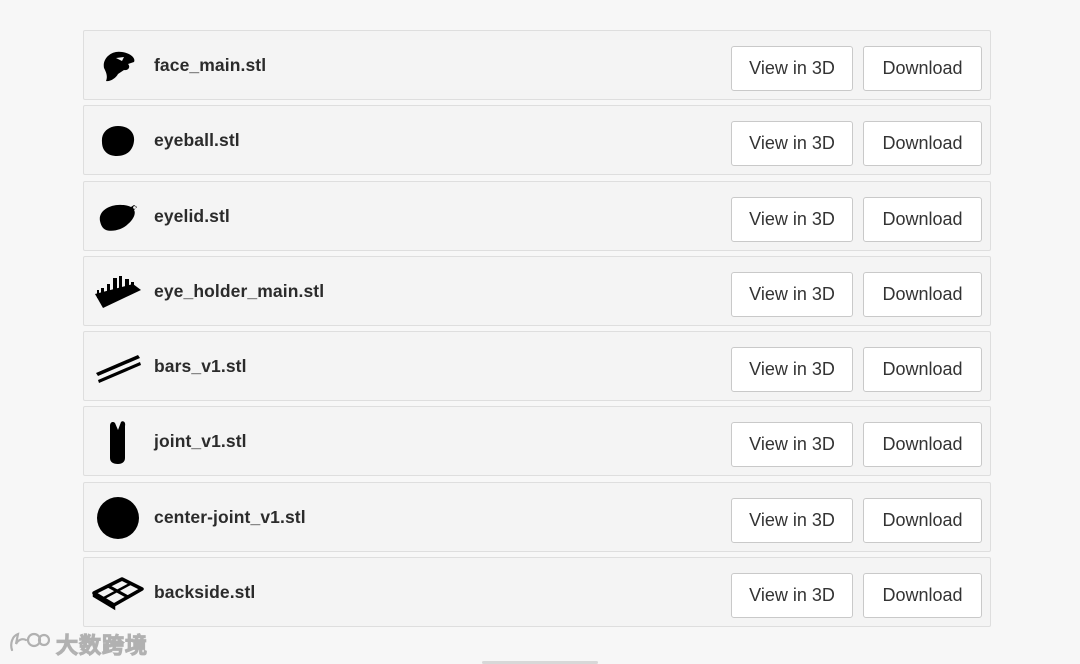 The image size is (1080, 664). What do you see at coordinates (537, 441) in the screenshot?
I see `file-row: joint_v1.stl View in 3D Download` at bounding box center [537, 441].